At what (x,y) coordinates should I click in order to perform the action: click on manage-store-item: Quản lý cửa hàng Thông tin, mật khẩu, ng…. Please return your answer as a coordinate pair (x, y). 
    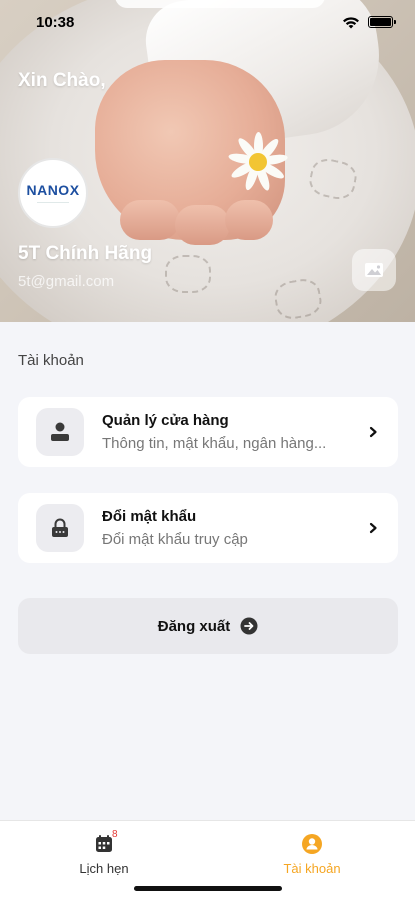
    Looking at the image, I should click on (208, 432).